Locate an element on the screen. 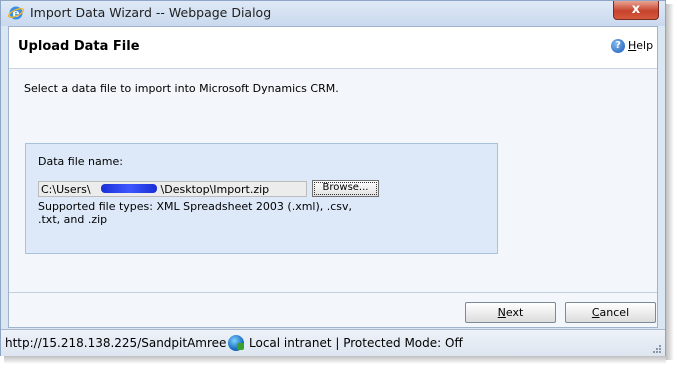 The height and width of the screenshot is (365, 674). next-button: Next is located at coordinates (510, 312).